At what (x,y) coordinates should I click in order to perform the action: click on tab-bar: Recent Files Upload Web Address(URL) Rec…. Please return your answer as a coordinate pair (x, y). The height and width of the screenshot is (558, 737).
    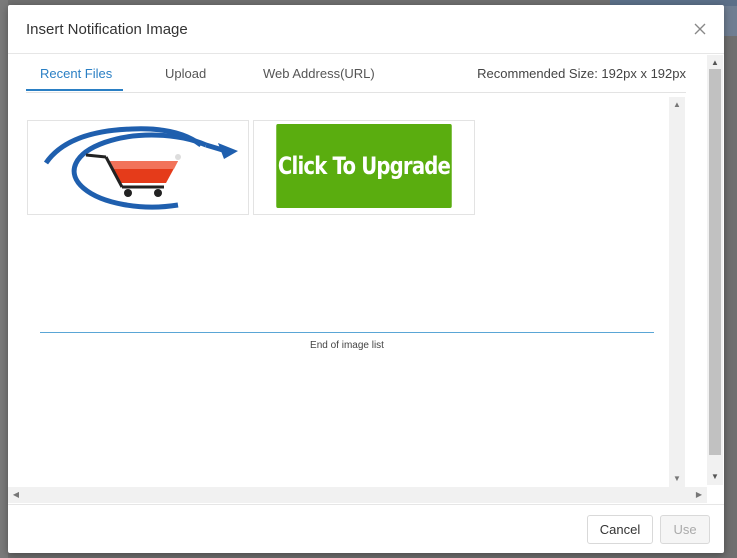
    Looking at the image, I should click on (356, 73).